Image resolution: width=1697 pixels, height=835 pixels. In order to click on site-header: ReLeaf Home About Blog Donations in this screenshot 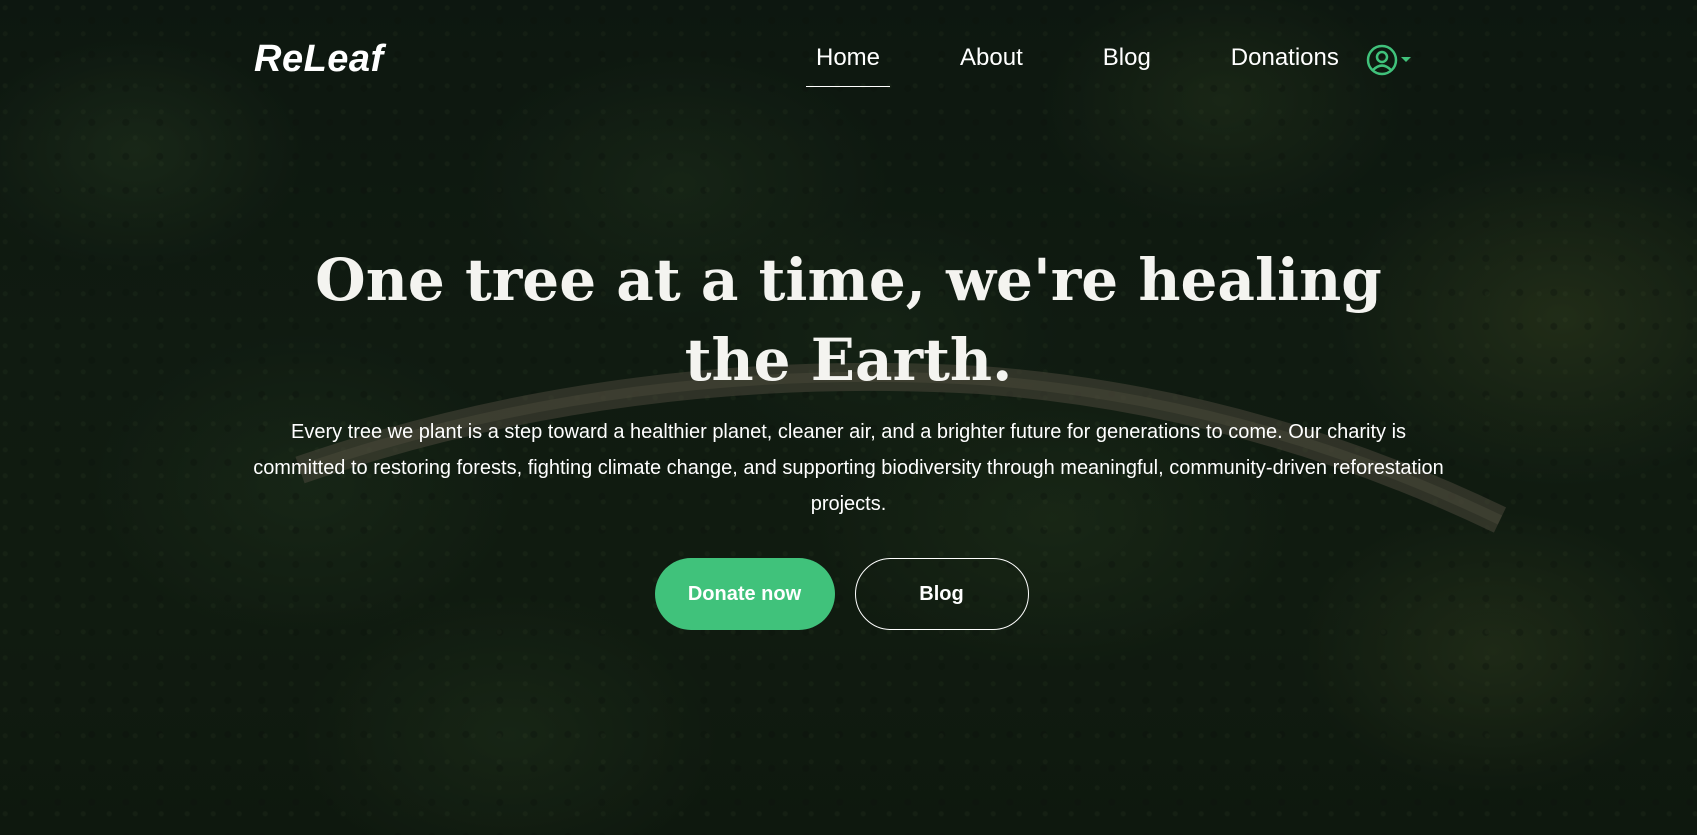, I will do `click(848, 60)`.